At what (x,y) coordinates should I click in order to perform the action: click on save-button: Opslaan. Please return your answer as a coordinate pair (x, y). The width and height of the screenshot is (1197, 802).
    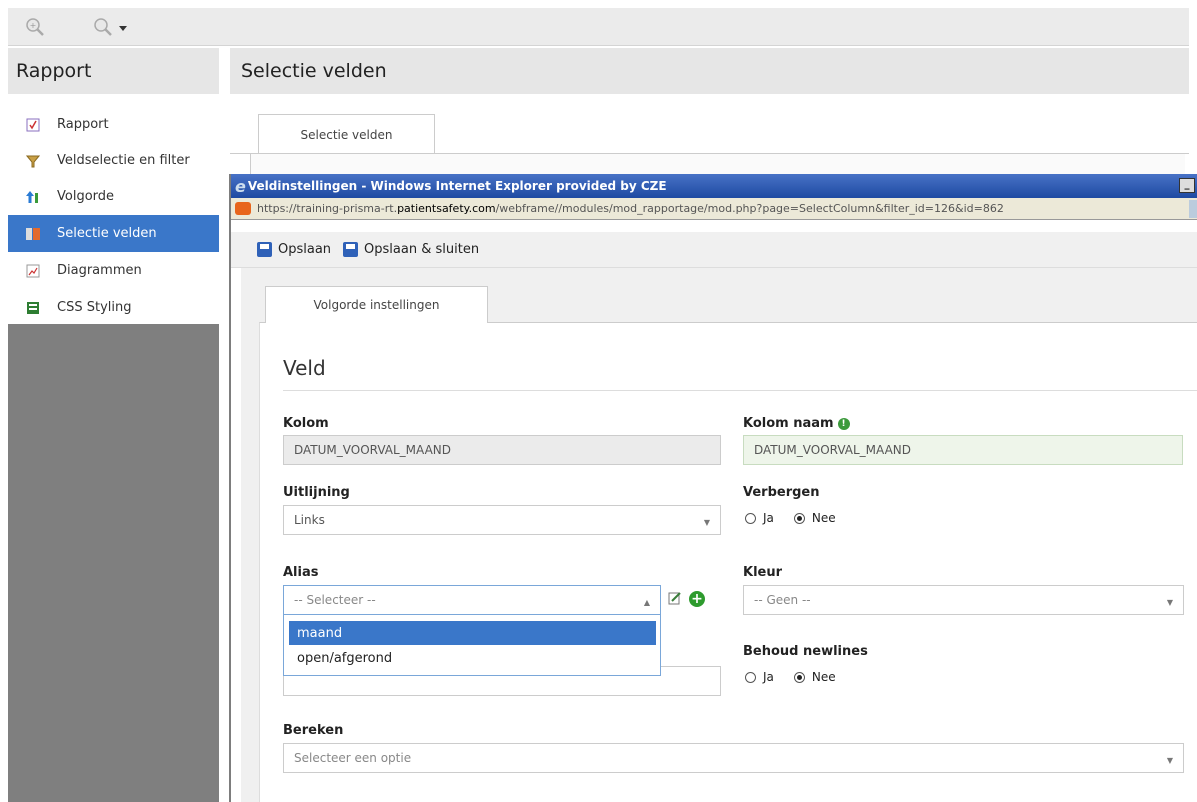
    Looking at the image, I should click on (294, 249).